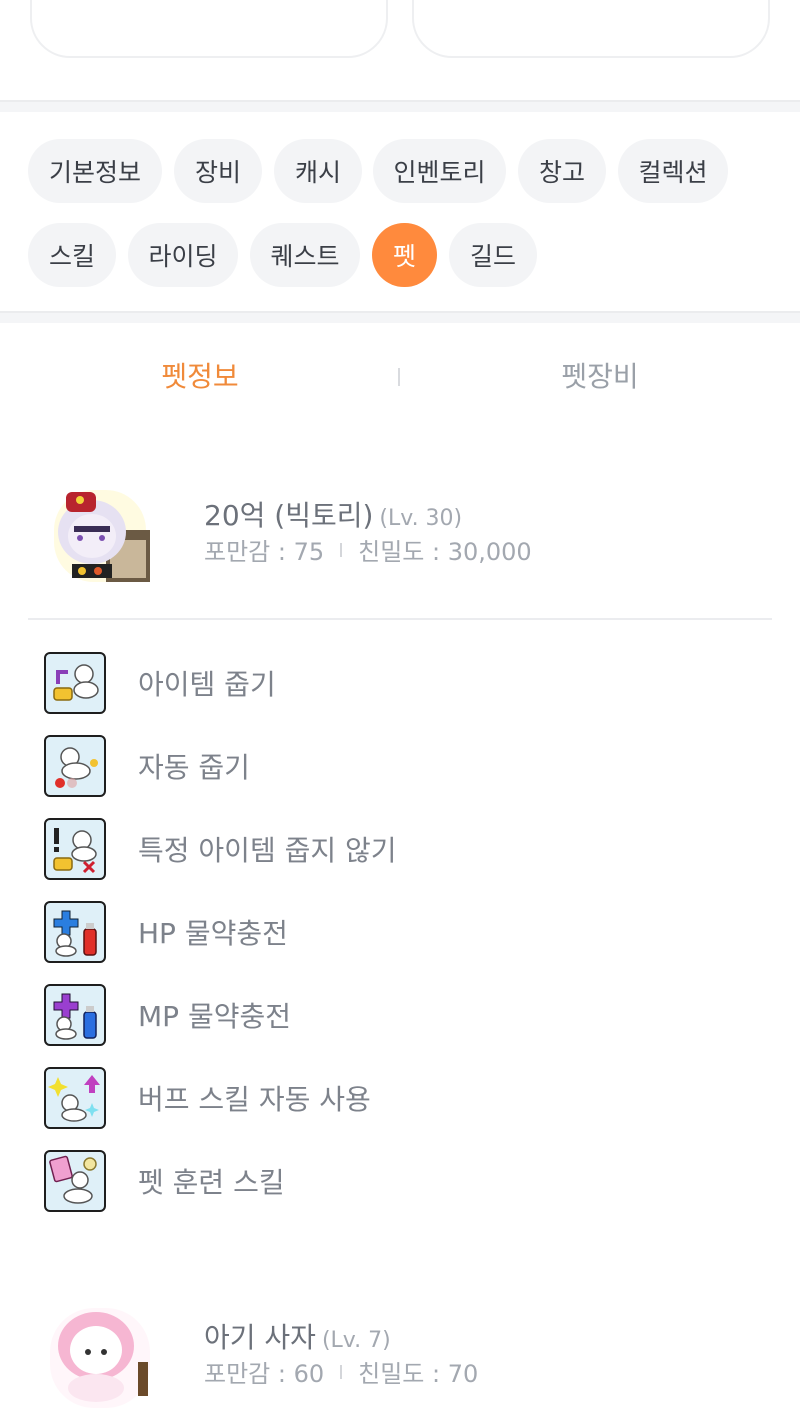 The width and height of the screenshot is (800, 1421). I want to click on pet-name-text: 20억 (빅토리), so click(289, 515).